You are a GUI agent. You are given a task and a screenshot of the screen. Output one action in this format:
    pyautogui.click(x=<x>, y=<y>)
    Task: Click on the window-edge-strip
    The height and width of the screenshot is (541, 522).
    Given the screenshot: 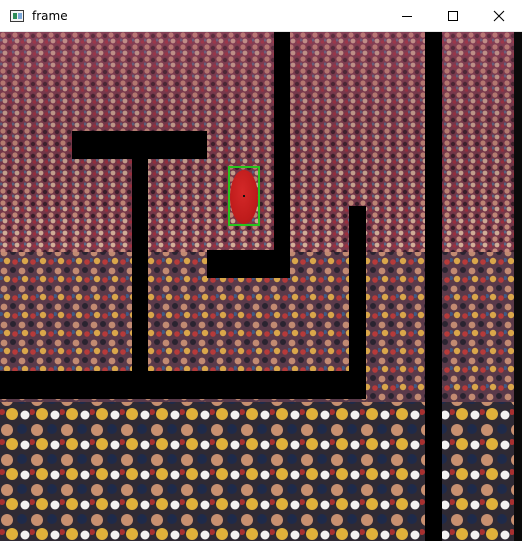 What is the action you would take?
    pyautogui.click(x=518, y=286)
    